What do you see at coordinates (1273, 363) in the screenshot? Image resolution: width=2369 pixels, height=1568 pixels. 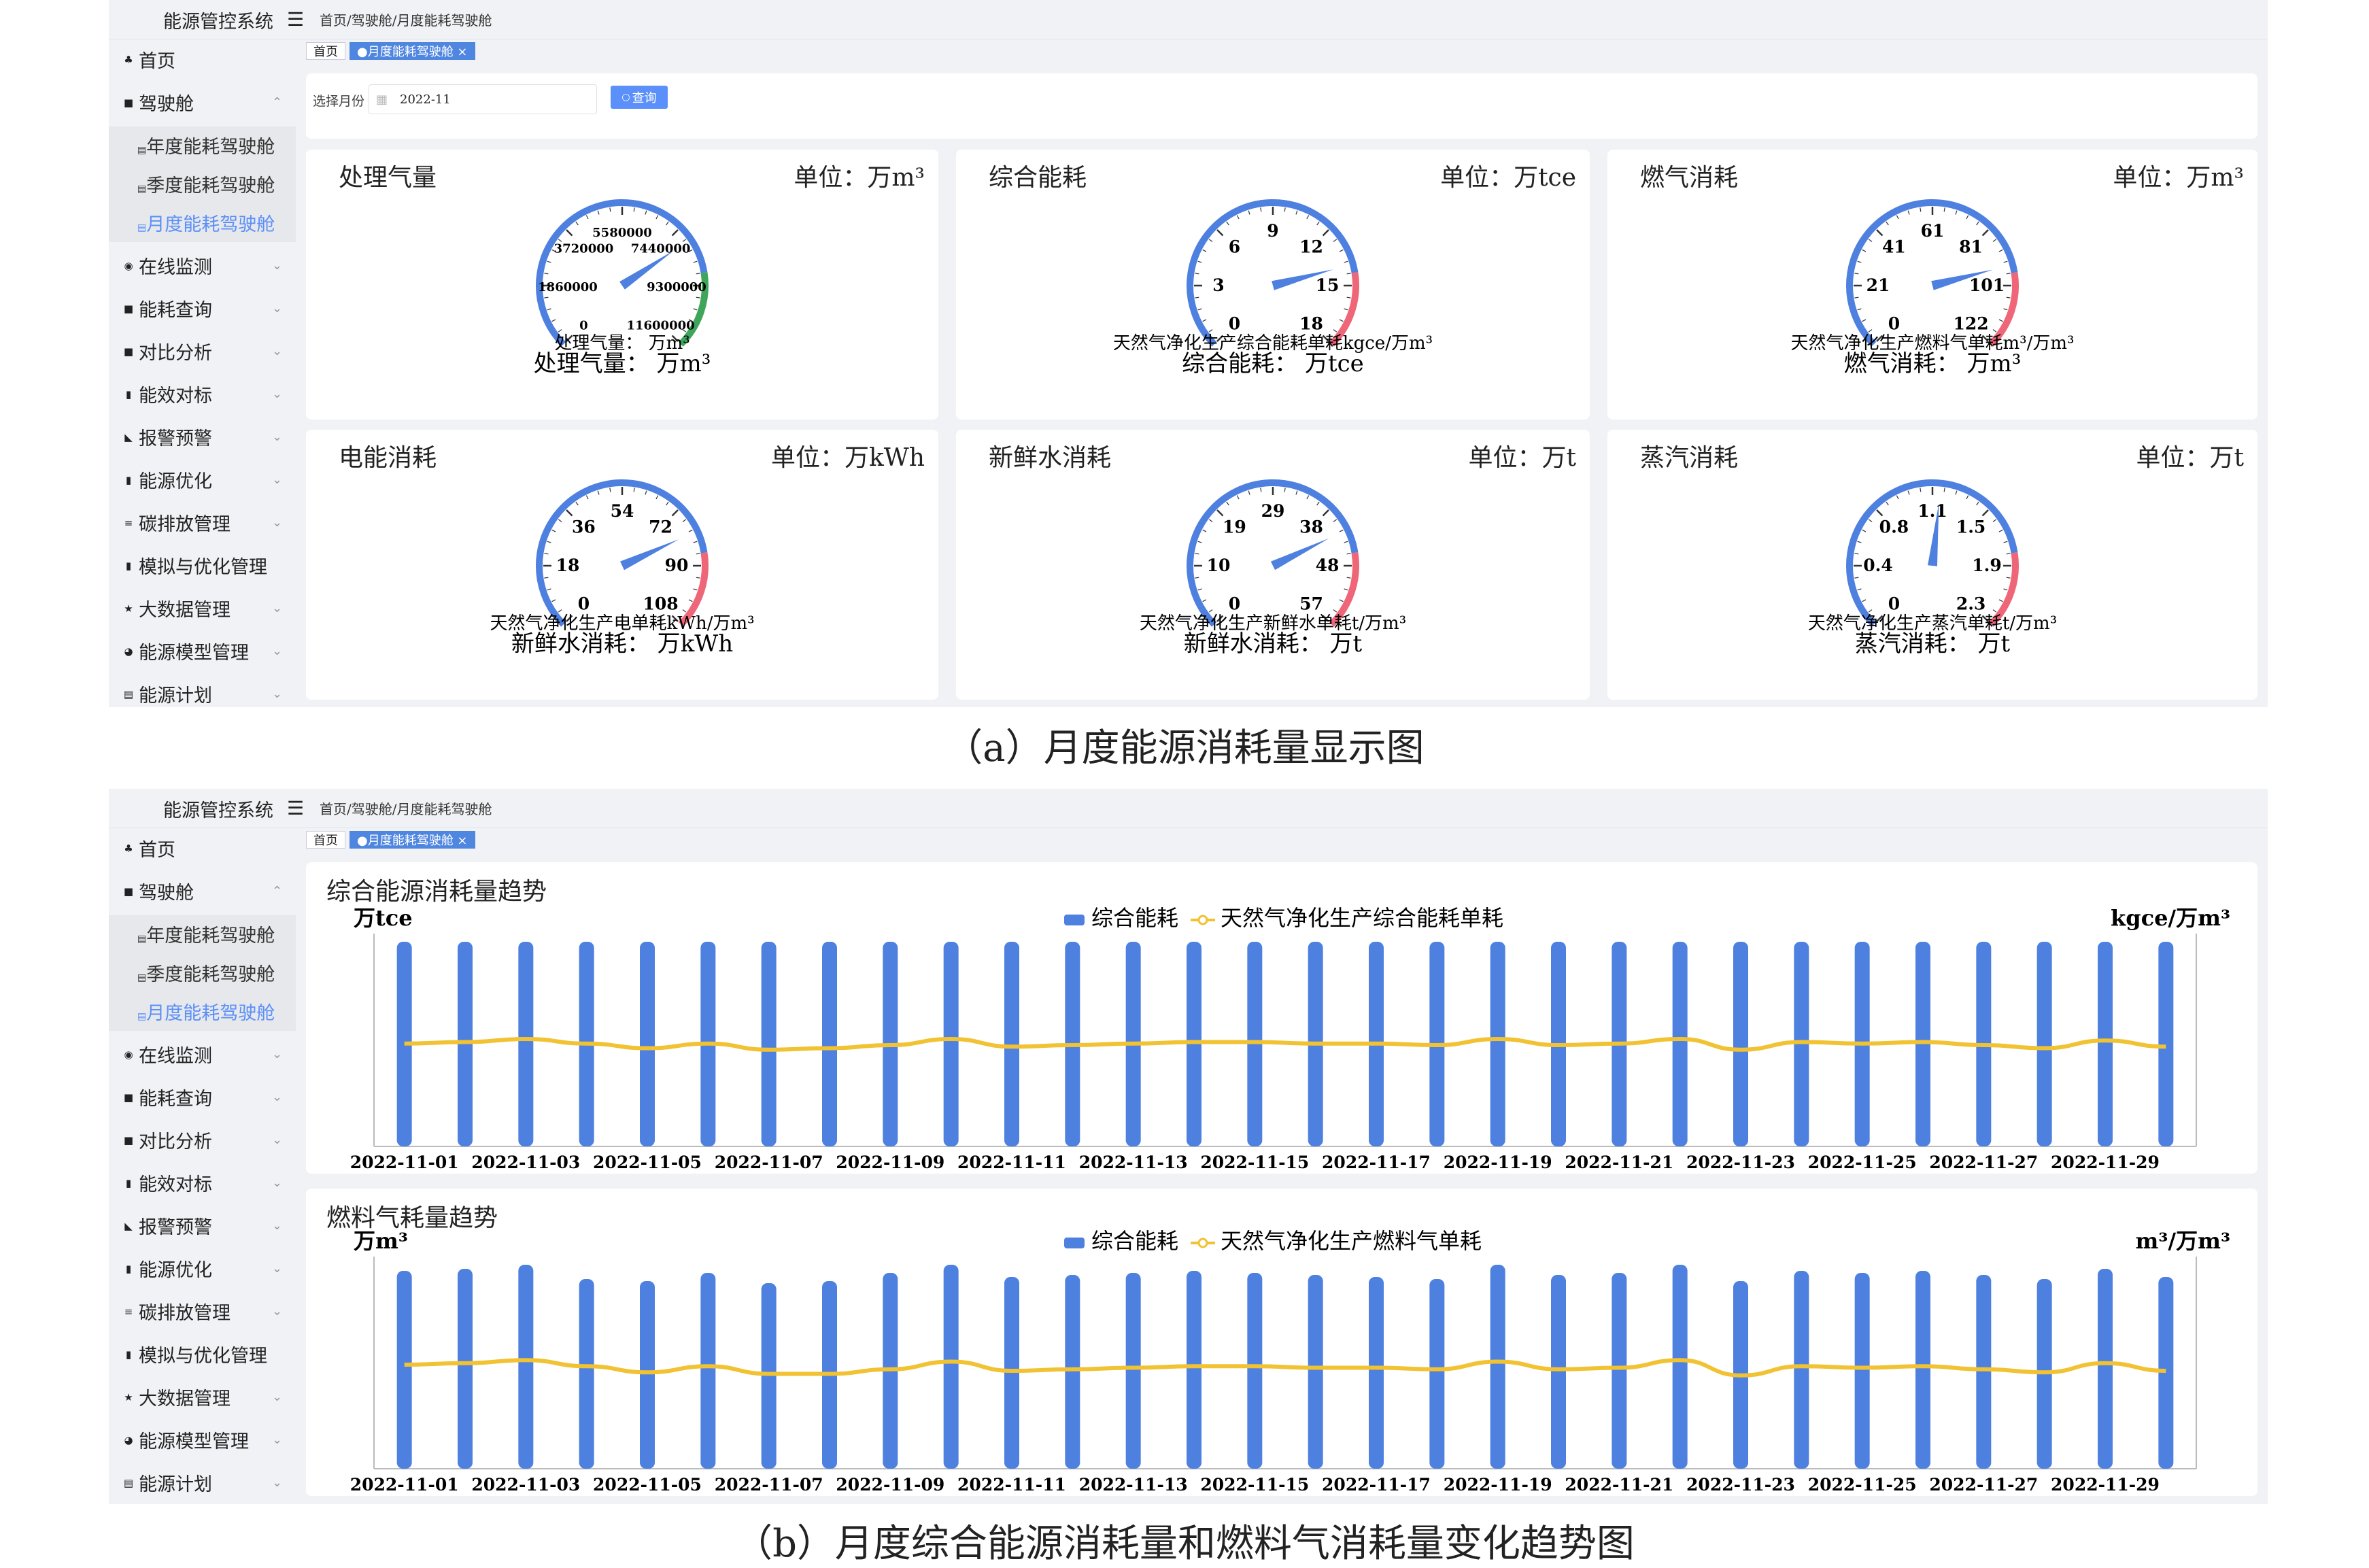 I see `gauge-footer: 综合能耗： 万tce` at bounding box center [1273, 363].